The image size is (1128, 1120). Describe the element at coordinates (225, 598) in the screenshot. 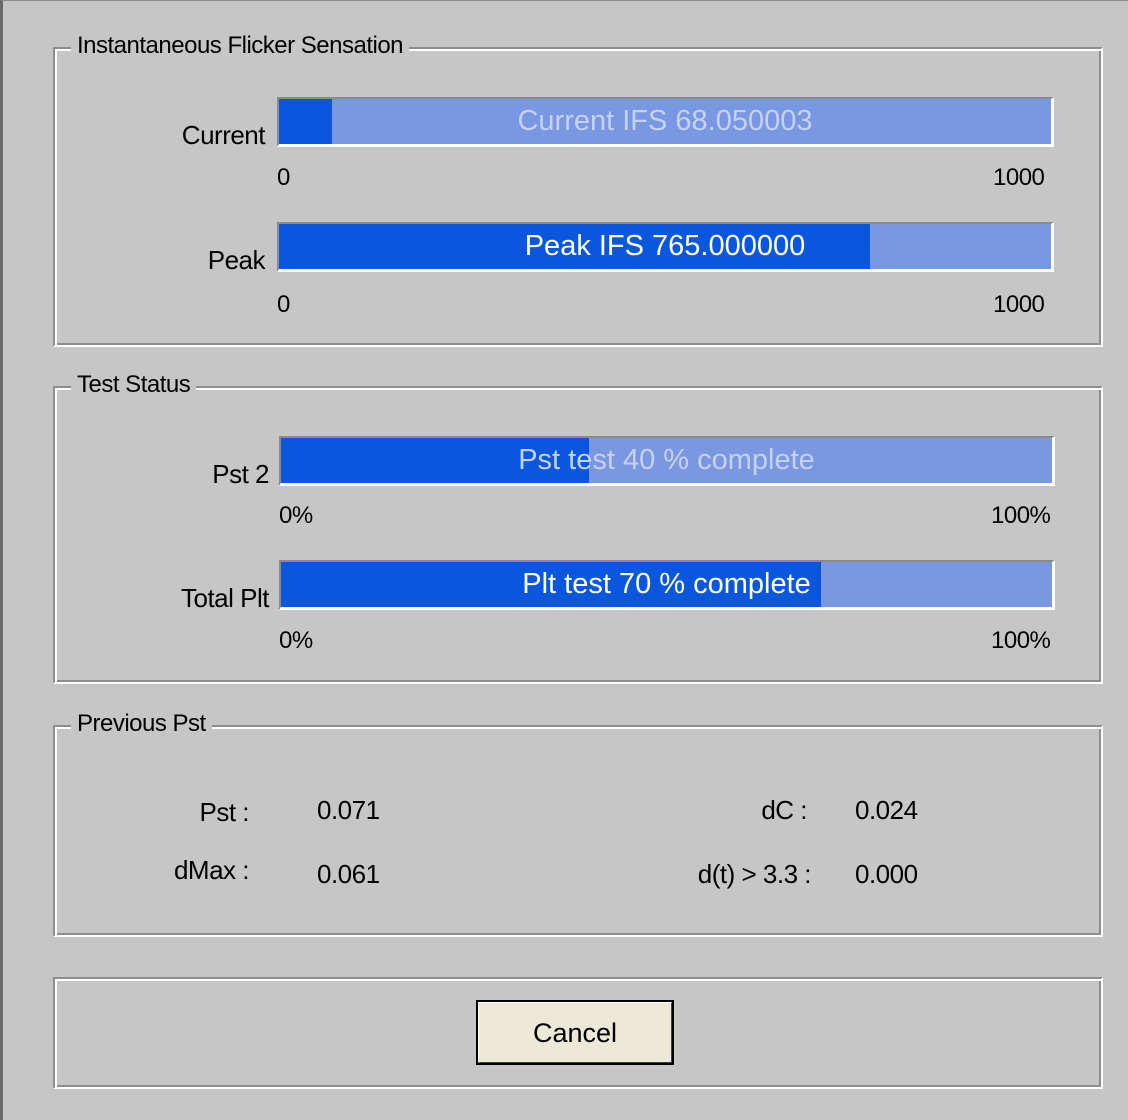

I see `plt-progress-label: Total Plt` at that location.